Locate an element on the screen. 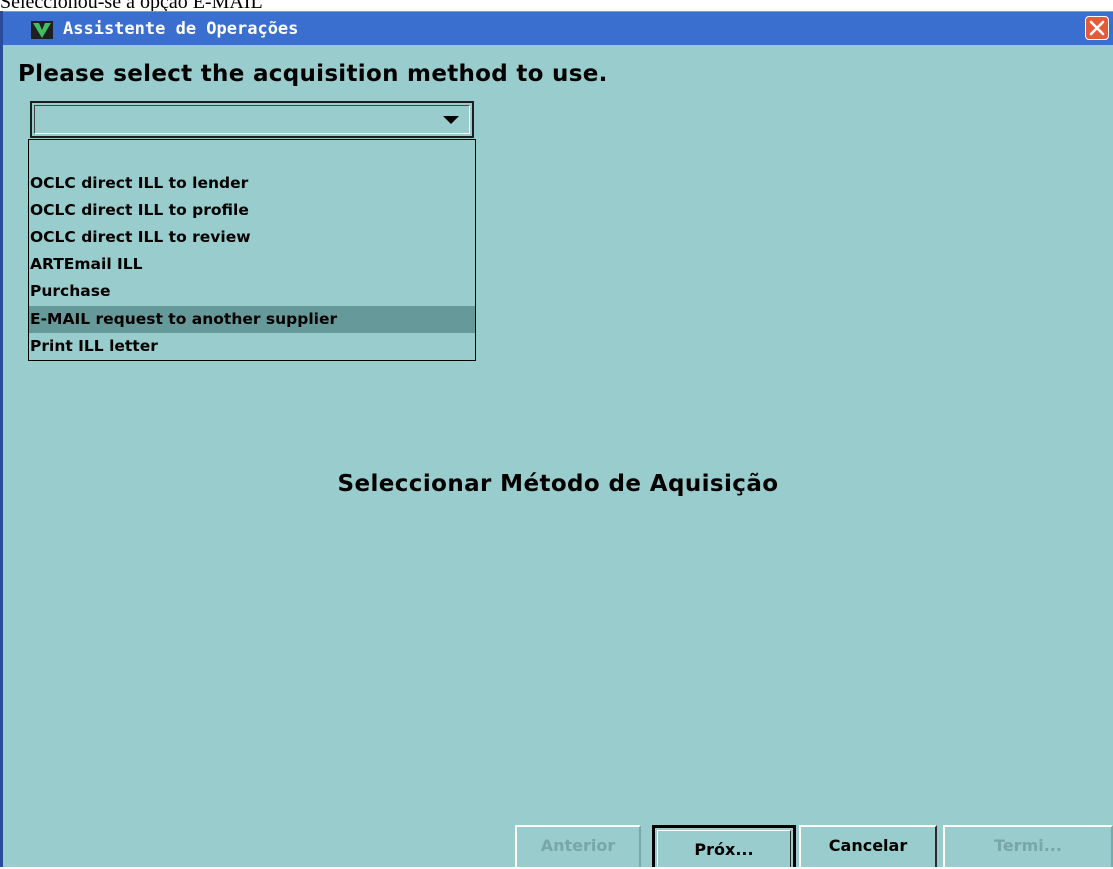 The image size is (1113, 869). list-item-oclc-lender: OCLC direct ILL to lender is located at coordinates (252, 183).